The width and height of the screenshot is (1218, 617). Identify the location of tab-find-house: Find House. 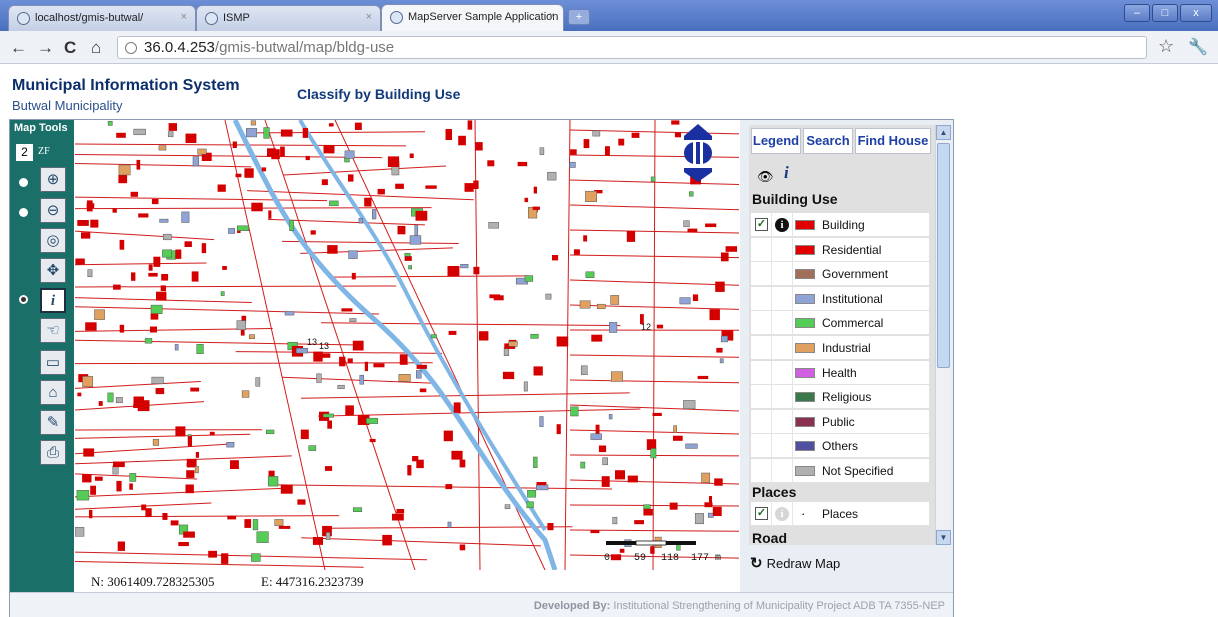
(893, 141).